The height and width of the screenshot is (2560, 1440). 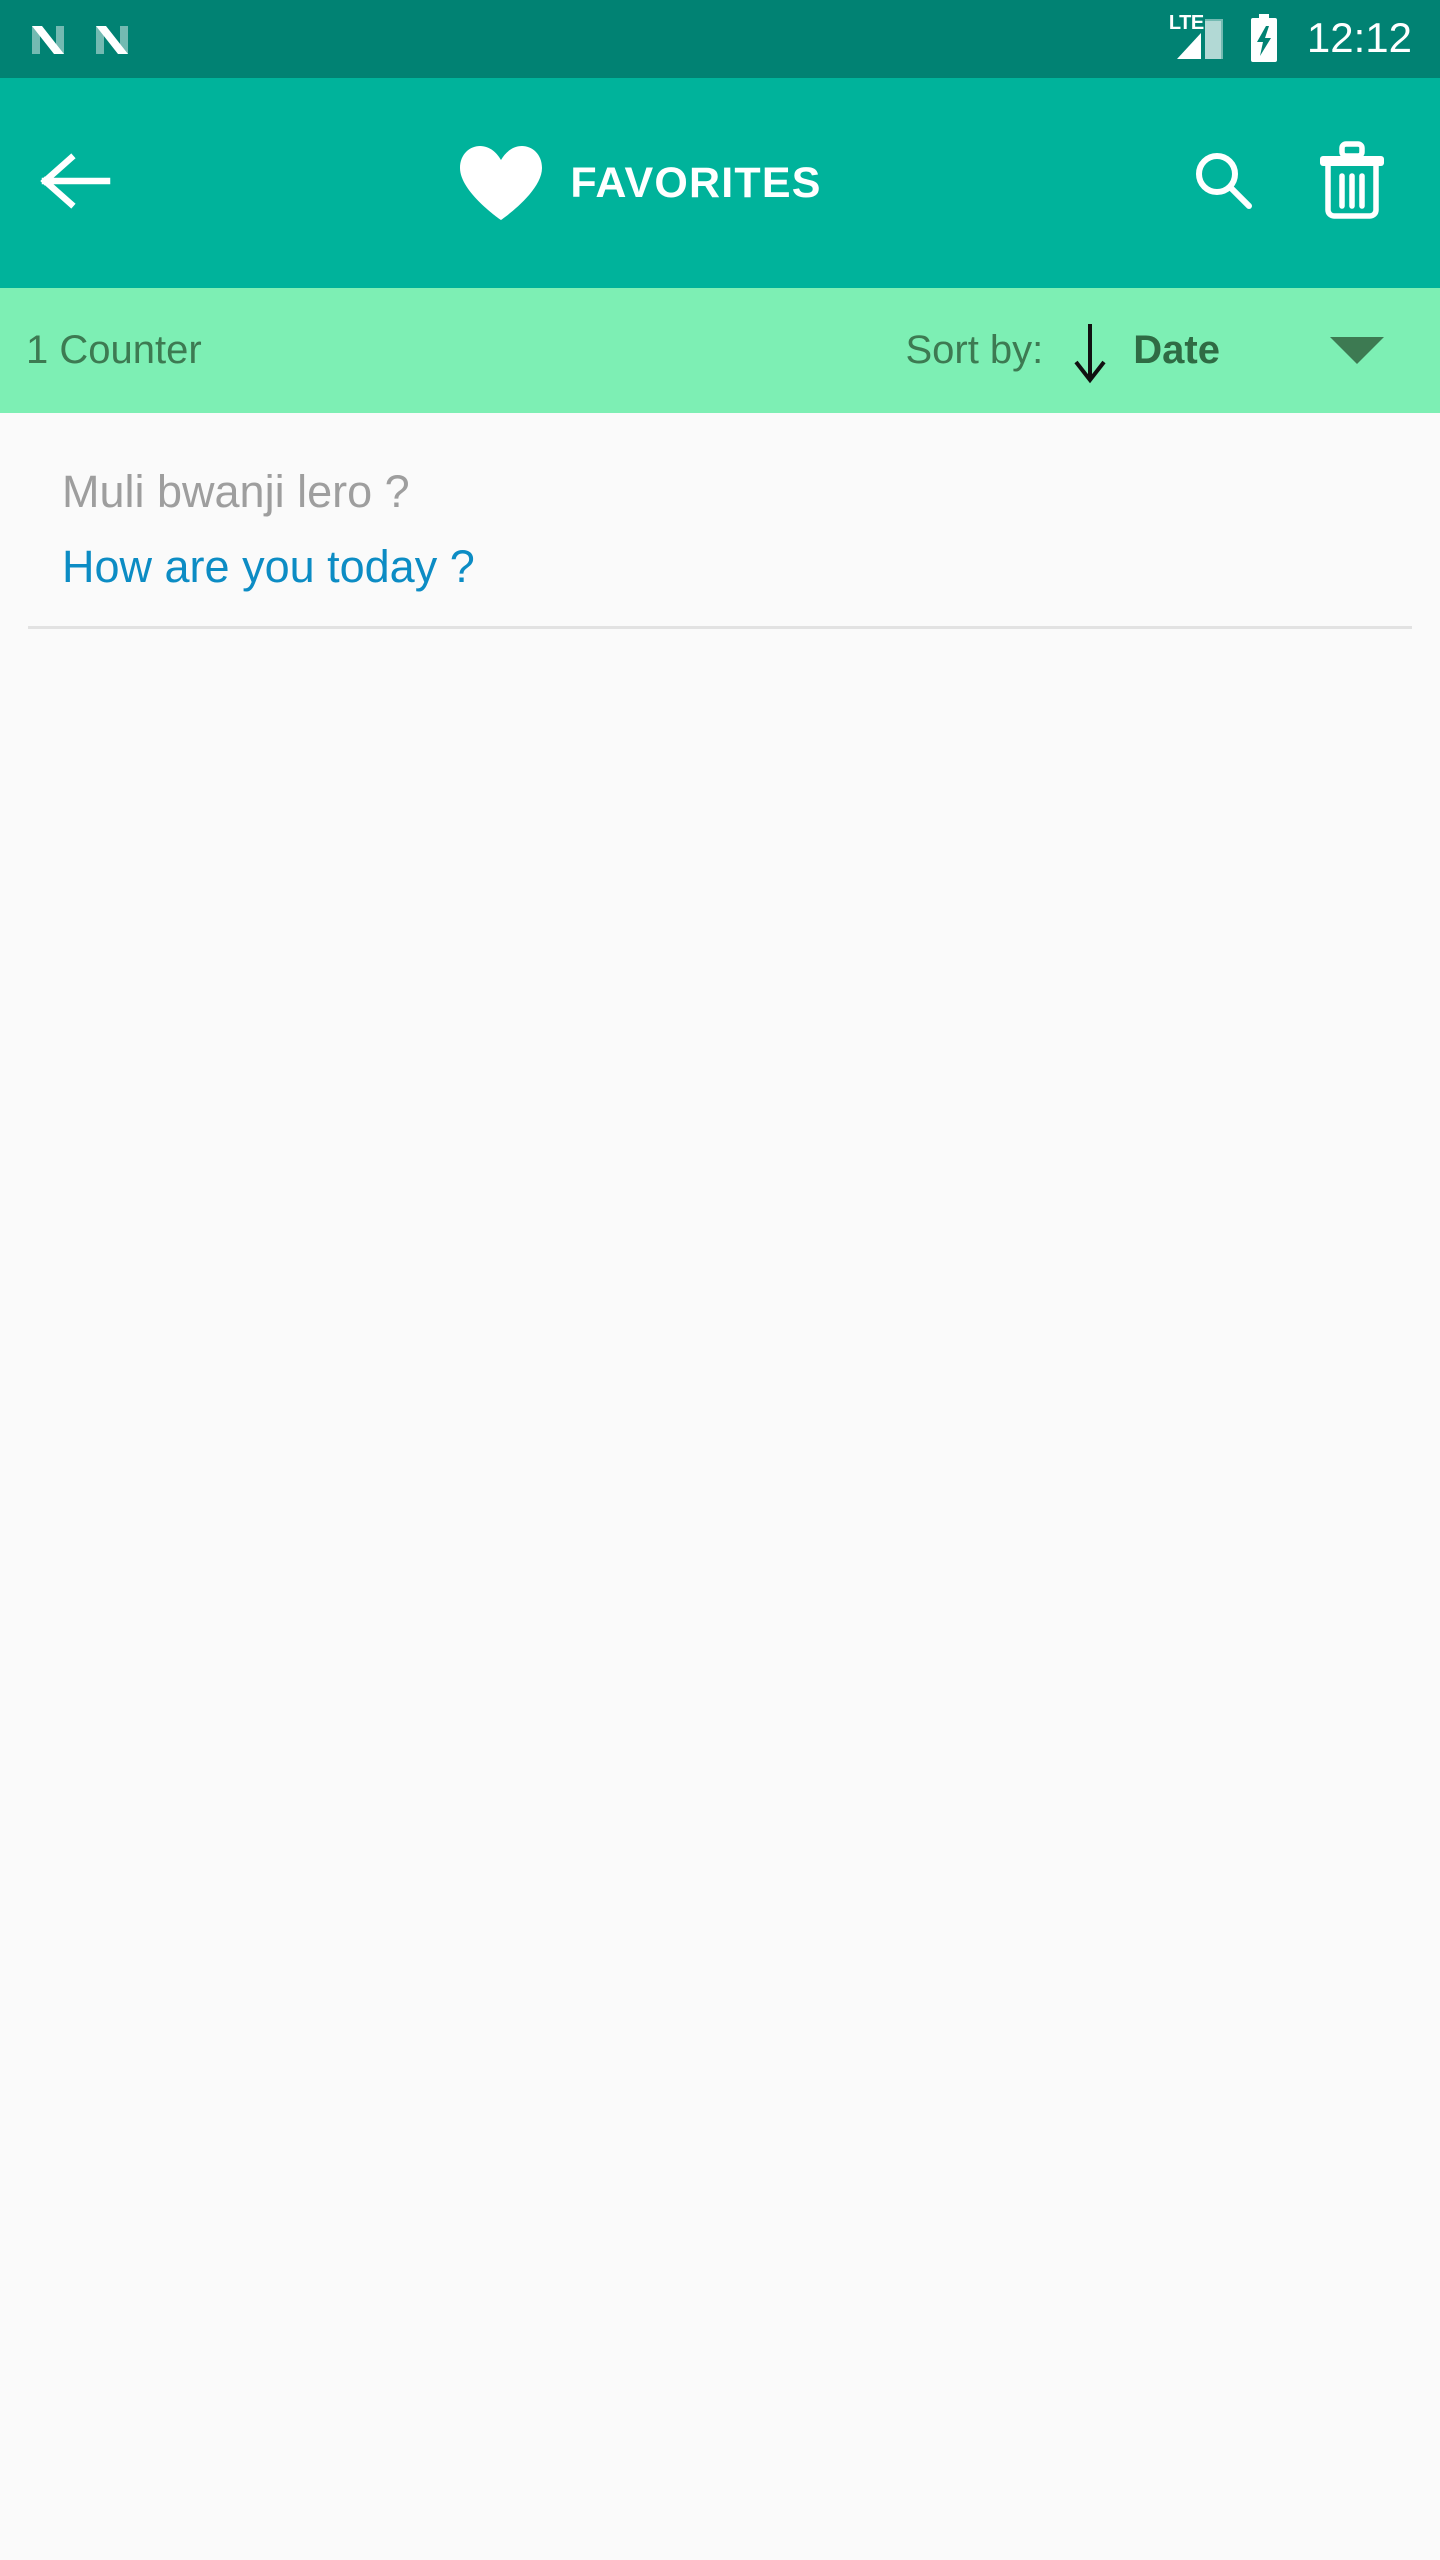 I want to click on search-icon, so click(x=1224, y=183).